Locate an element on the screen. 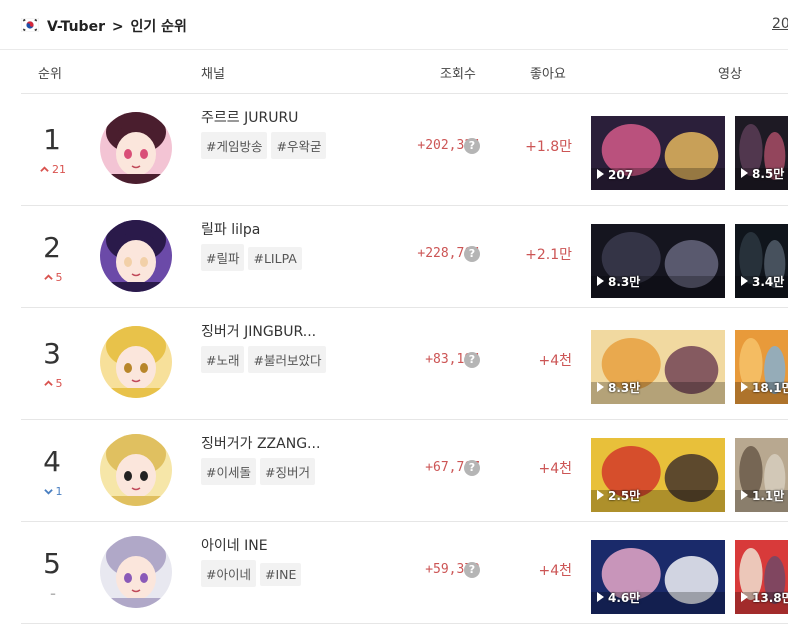 This screenshot has height=642, width=788. video-view-count-value: 207 is located at coordinates (621, 175).